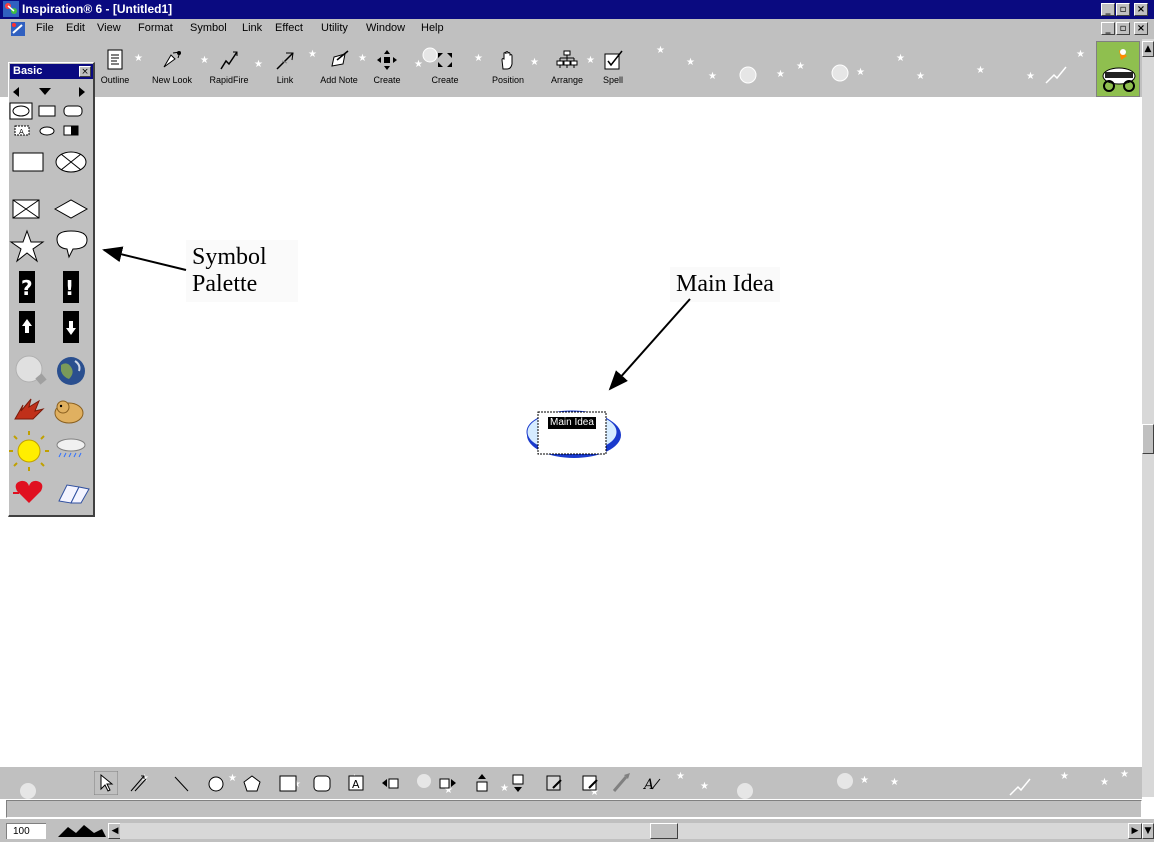  Describe the element at coordinates (575, 436) in the screenshot. I see `main-idea-node` at that location.